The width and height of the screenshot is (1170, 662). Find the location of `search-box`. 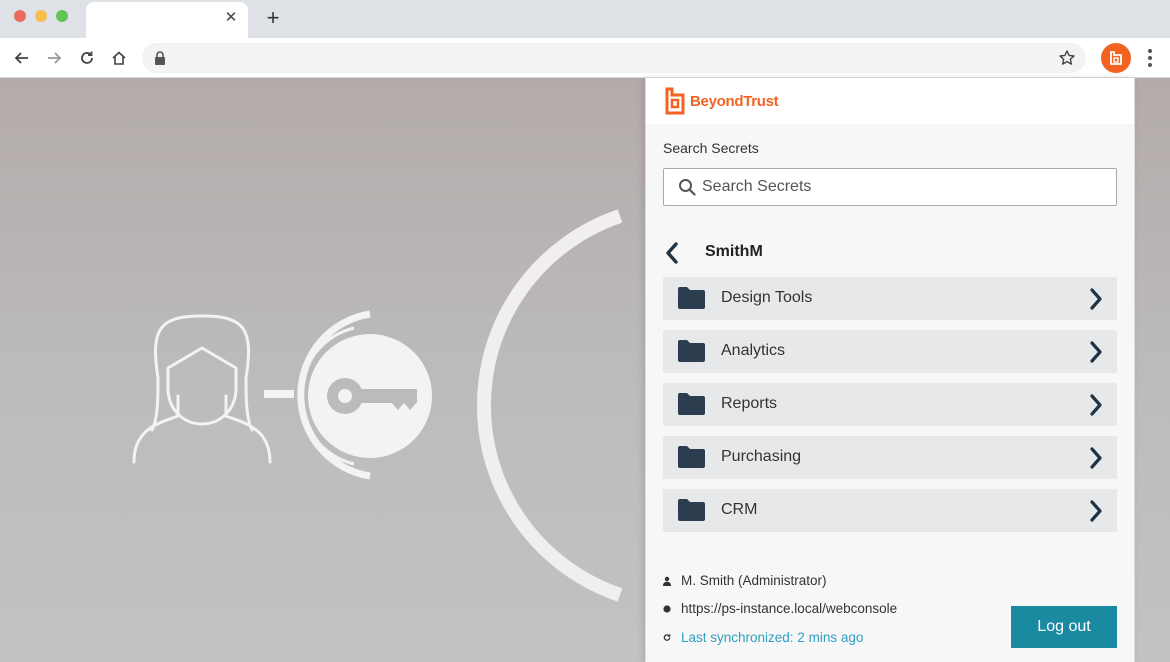

search-box is located at coordinates (890, 187).